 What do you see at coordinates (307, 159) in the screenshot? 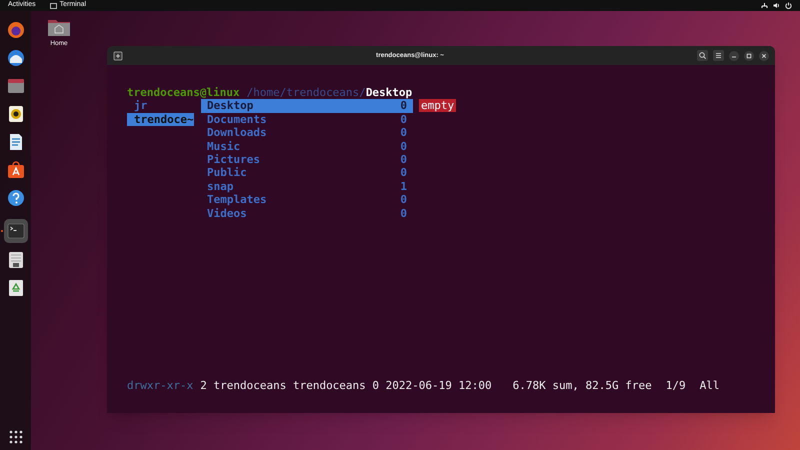
I see `directory-row: Pictures 0` at bounding box center [307, 159].